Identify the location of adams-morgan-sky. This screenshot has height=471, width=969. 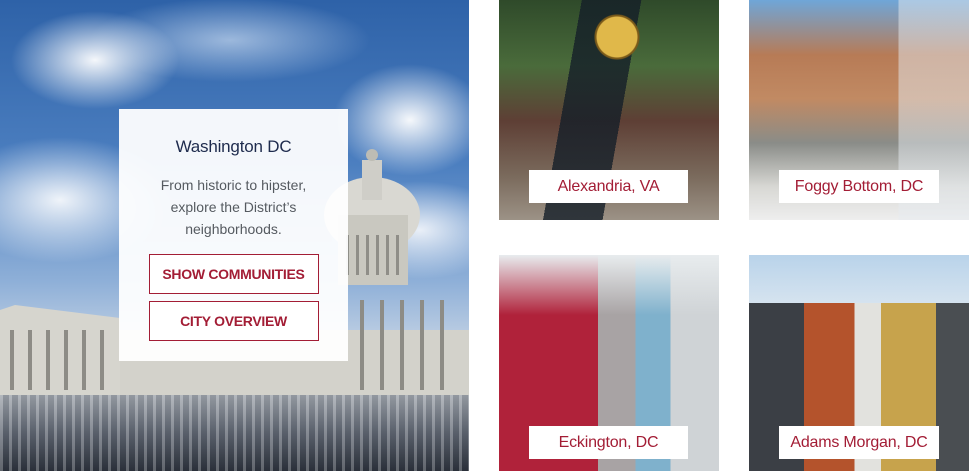
(859, 279).